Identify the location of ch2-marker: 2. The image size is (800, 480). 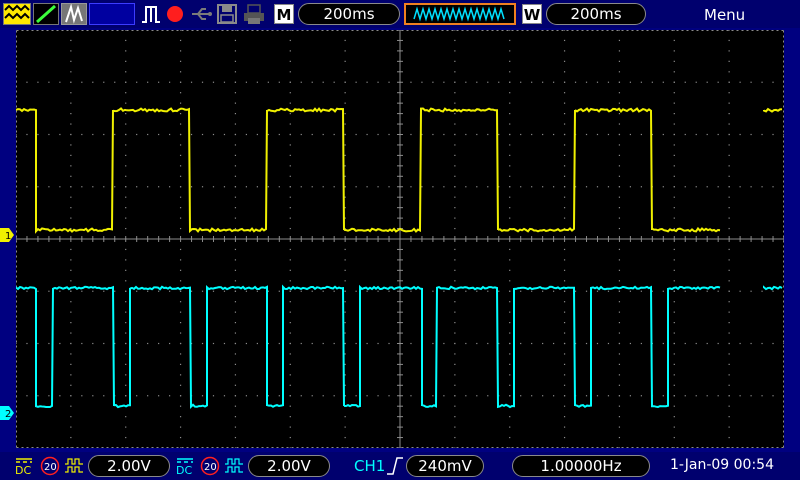
(7, 412).